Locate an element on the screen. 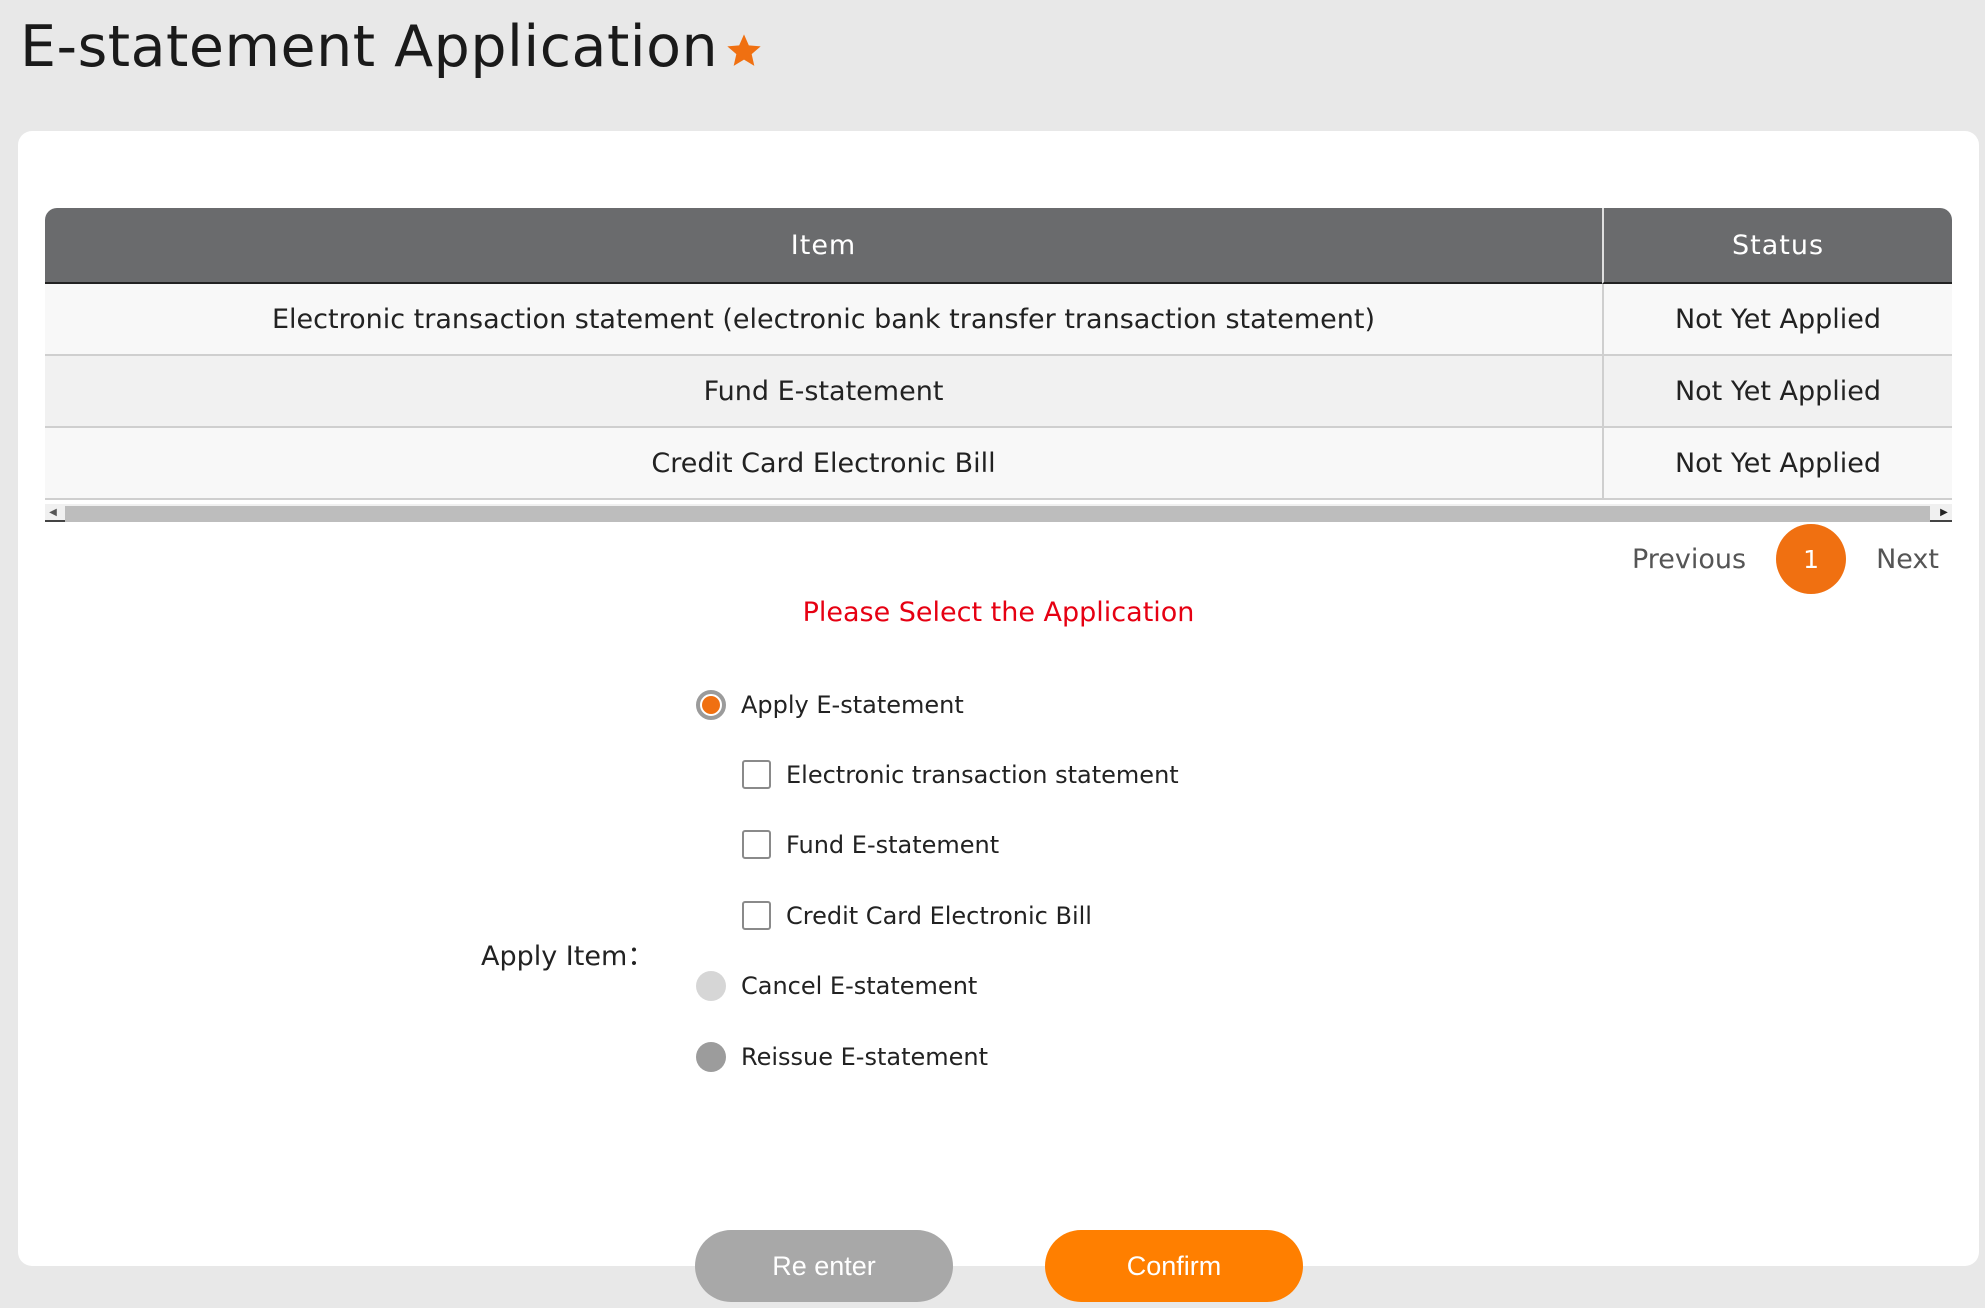  fund-estatement-option: Fund E-statement is located at coordinates (870, 844).